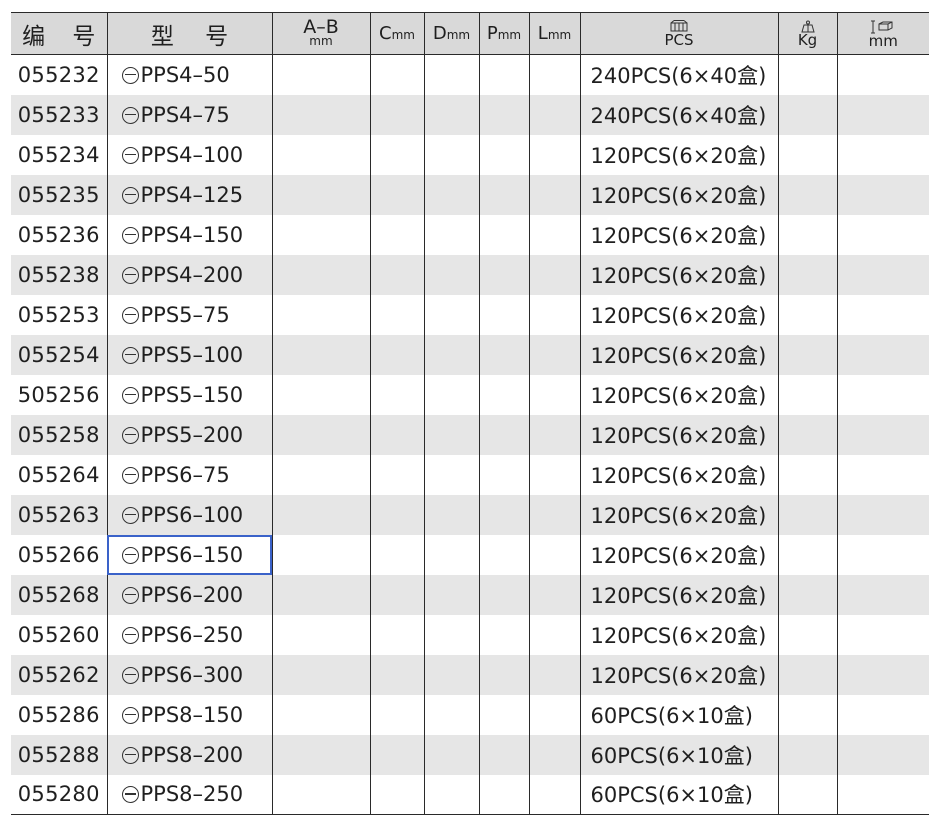 Image resolution: width=939 pixels, height=822 pixels. I want to click on cell-code: 505256, so click(59, 394).